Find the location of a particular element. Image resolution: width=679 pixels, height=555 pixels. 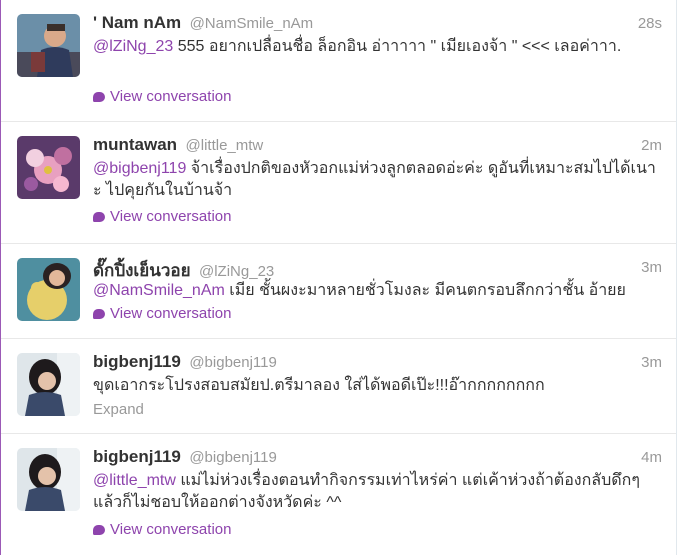

mention-link: @lZiNg_23 is located at coordinates (133, 46).